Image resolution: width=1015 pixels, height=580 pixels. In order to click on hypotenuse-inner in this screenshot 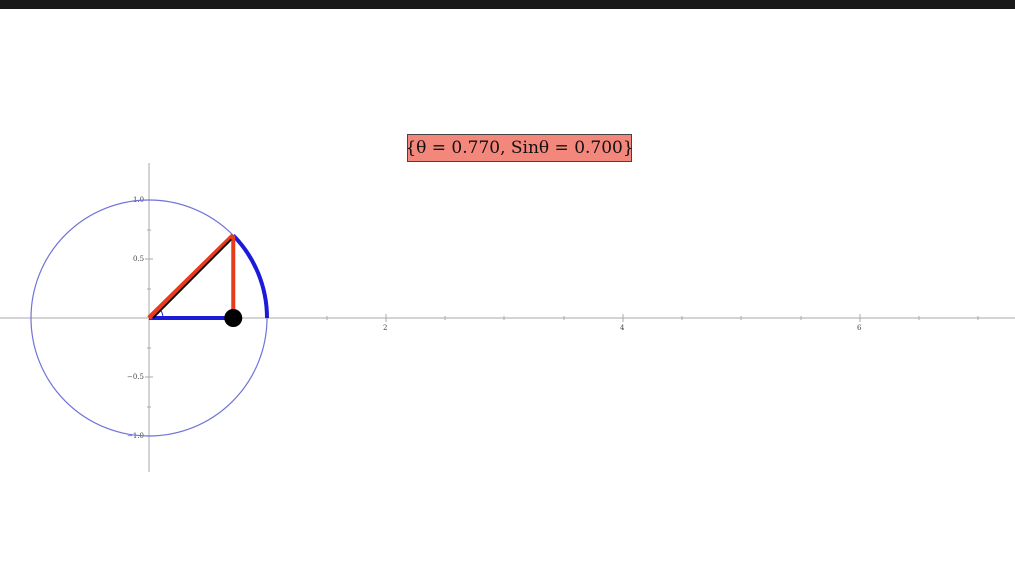, I will do `click(192, 278)`.